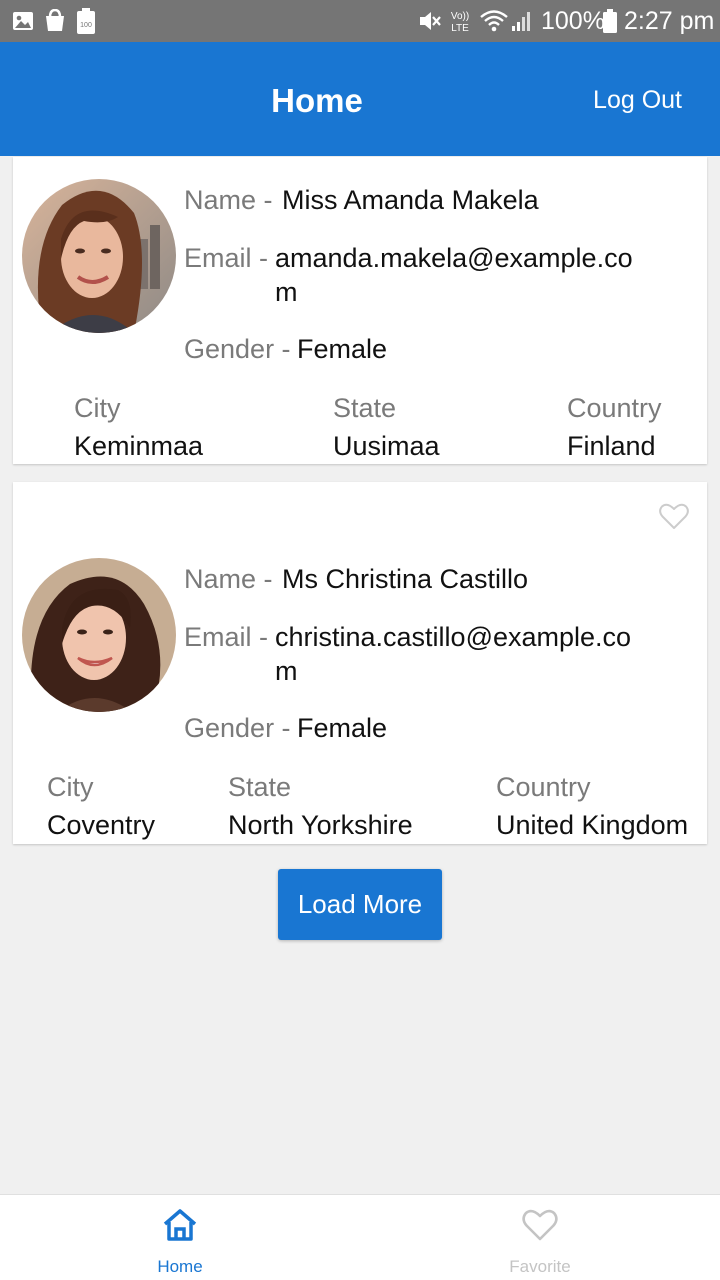 This screenshot has width=720, height=1280. What do you see at coordinates (386, 427) in the screenshot?
I see `state-block: State Uusimaa` at bounding box center [386, 427].